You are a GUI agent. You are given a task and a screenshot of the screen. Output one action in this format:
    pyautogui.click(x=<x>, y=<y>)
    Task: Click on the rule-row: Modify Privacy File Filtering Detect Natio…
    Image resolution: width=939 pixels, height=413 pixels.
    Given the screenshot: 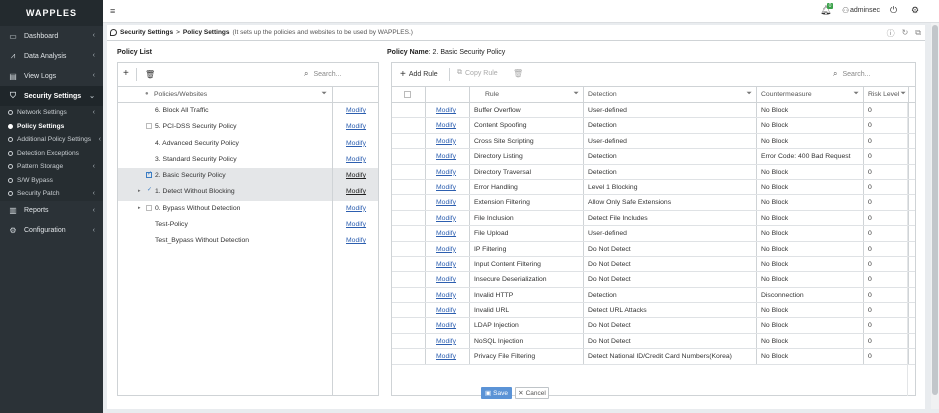 What is the action you would take?
    pyautogui.click(x=653, y=357)
    